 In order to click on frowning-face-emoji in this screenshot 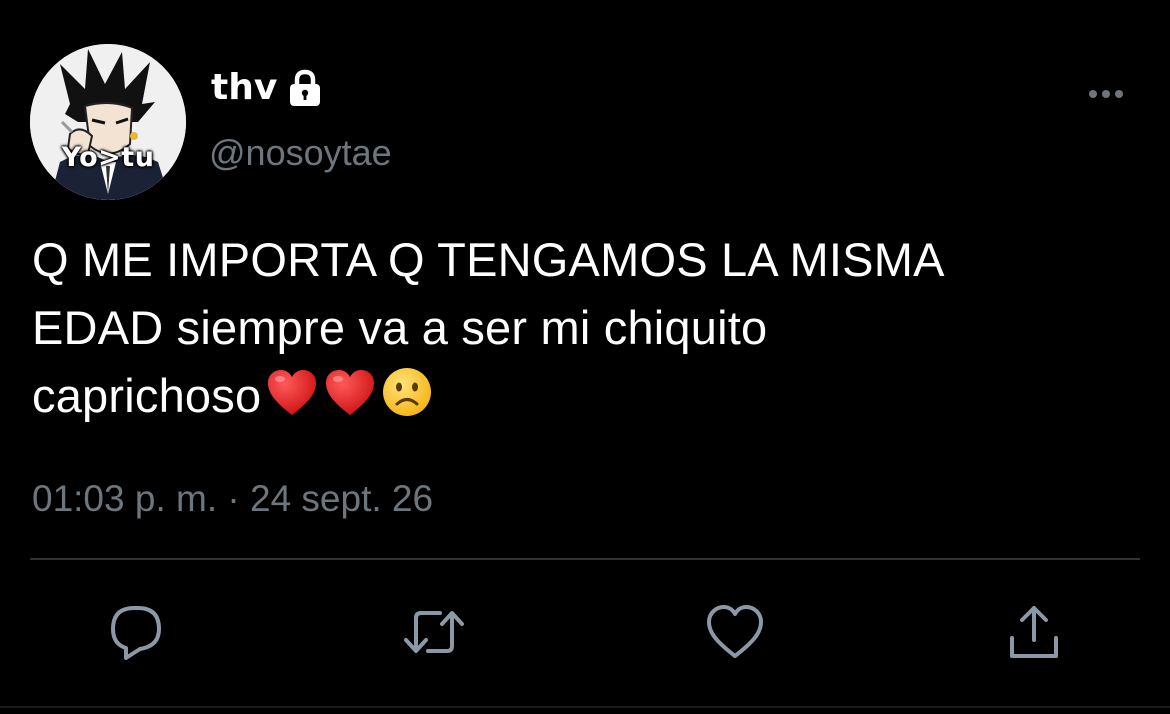, I will do `click(407, 401)`.